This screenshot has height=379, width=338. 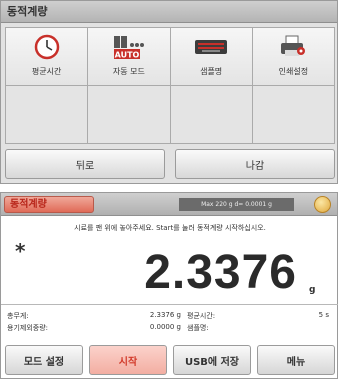 I want to click on divider, so click(x=169, y=304).